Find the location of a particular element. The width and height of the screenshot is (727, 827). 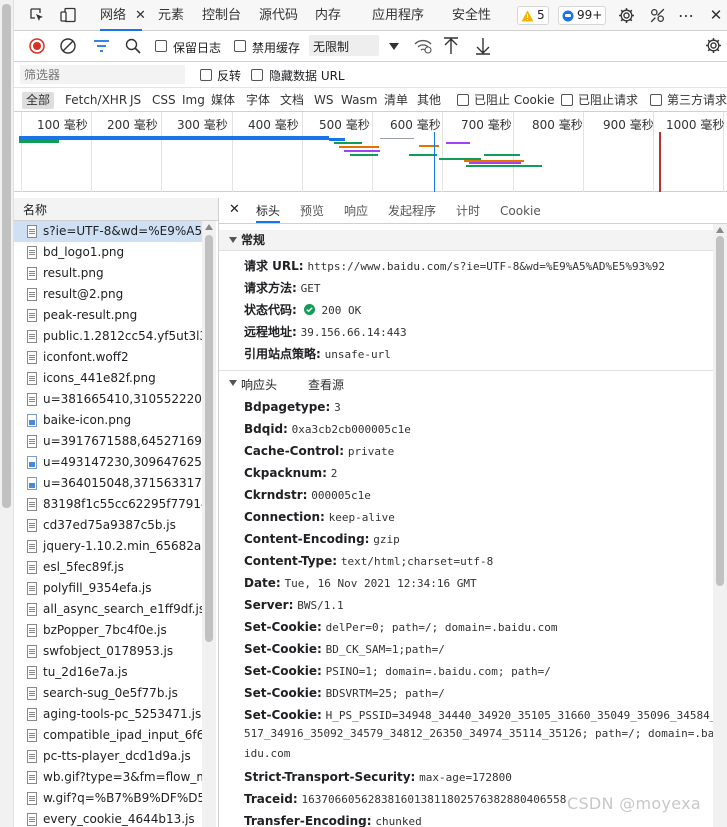

request-row: u=3917671588,64527169&fm is located at coordinates (108, 441).